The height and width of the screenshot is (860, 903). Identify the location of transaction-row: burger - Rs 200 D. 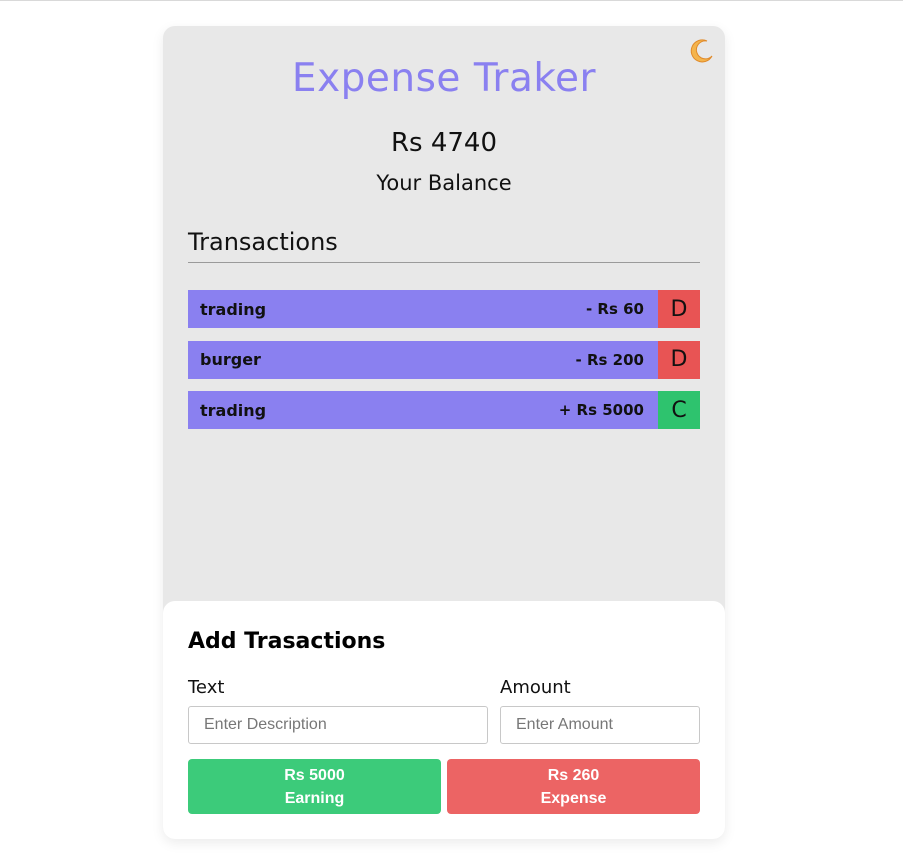
(444, 359).